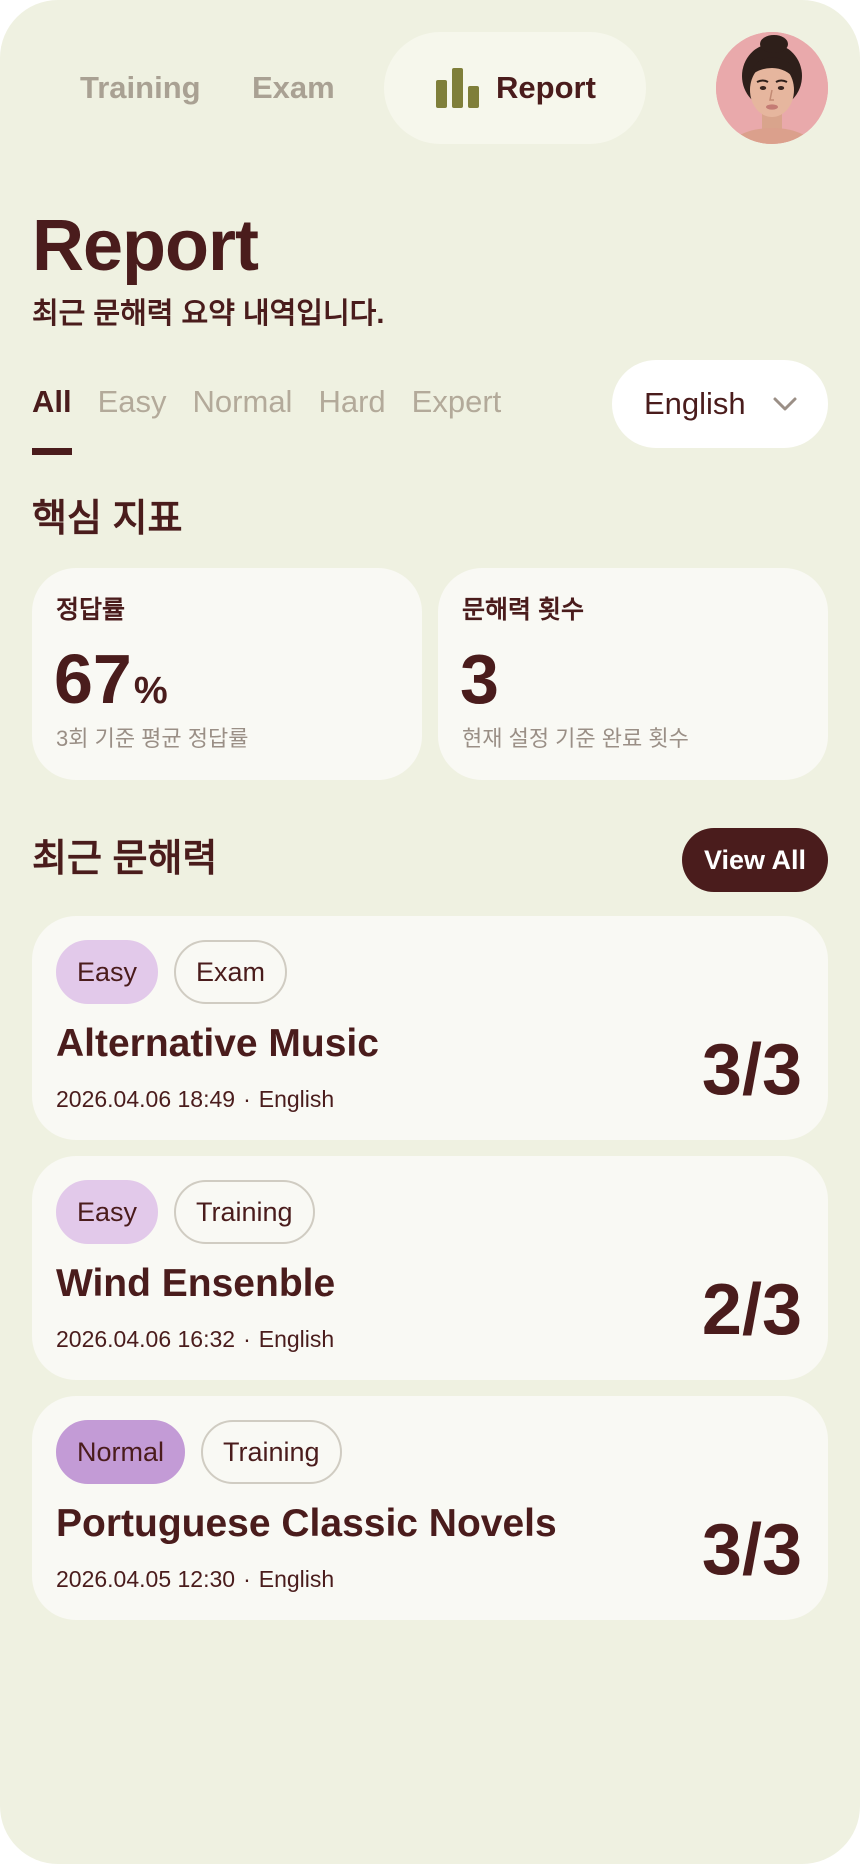  I want to click on count-value: 3, so click(479, 679).